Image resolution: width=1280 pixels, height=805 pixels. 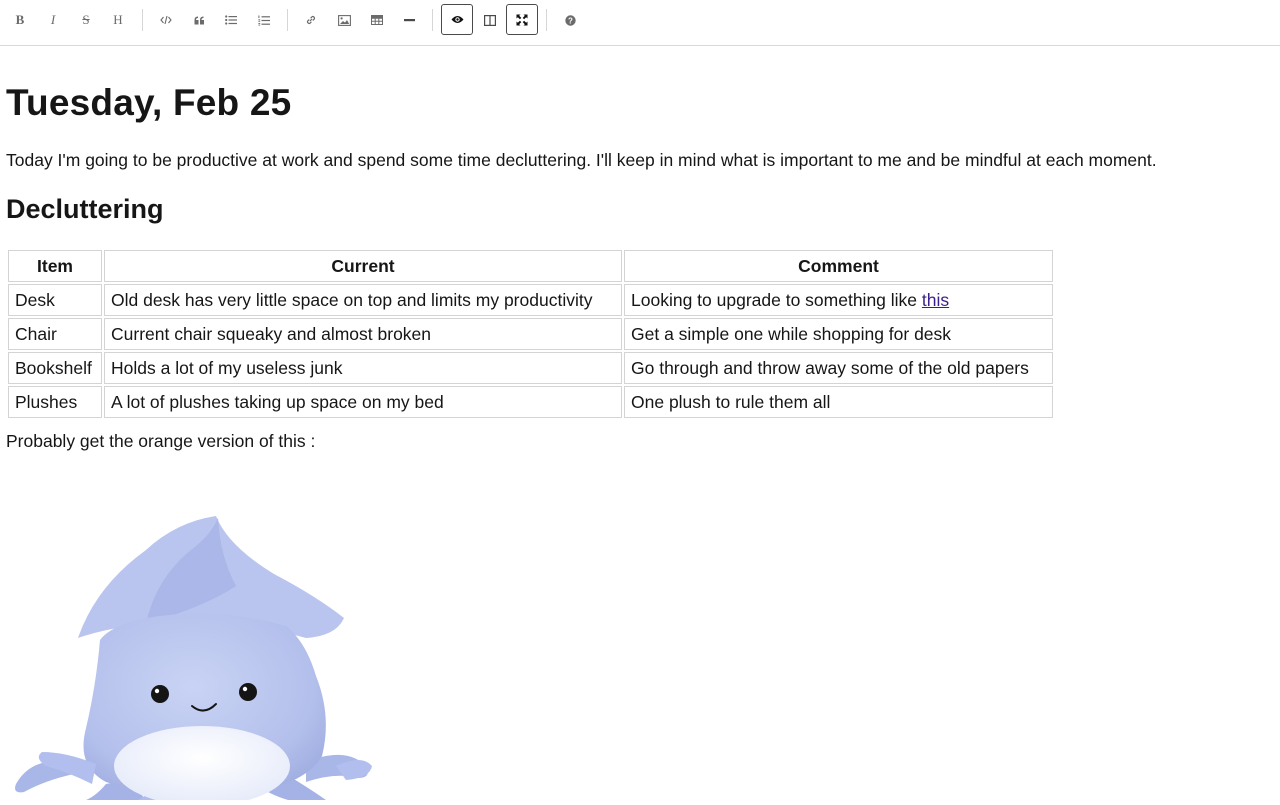 What do you see at coordinates (149, 102) in the screenshot?
I see `page-title: Tuesday, Feb 25` at bounding box center [149, 102].